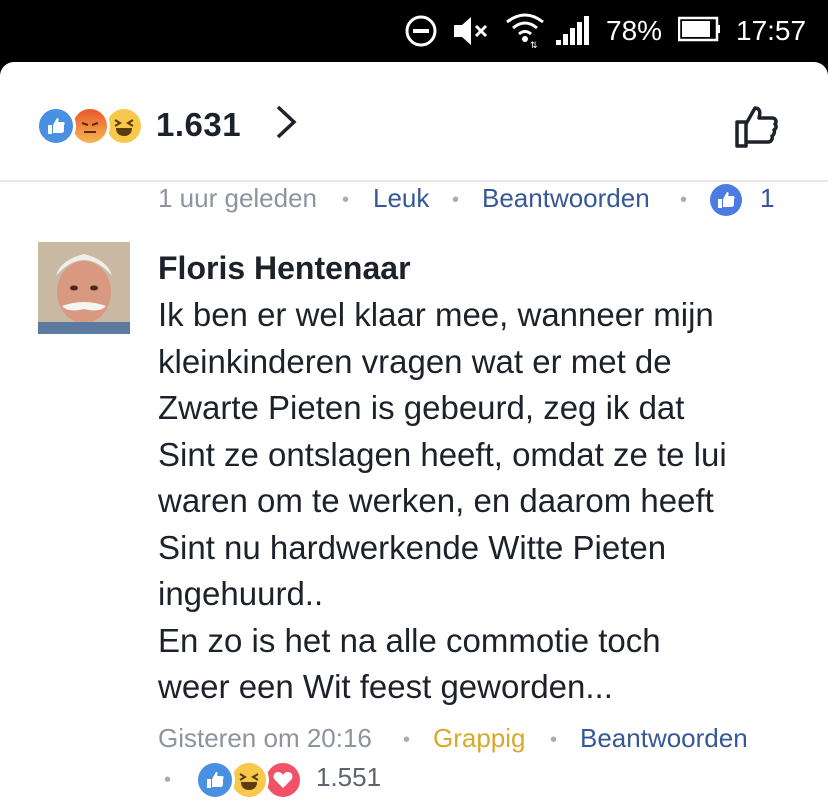  What do you see at coordinates (414, 121) in the screenshot?
I see `reactions-summary: 1.631` at bounding box center [414, 121].